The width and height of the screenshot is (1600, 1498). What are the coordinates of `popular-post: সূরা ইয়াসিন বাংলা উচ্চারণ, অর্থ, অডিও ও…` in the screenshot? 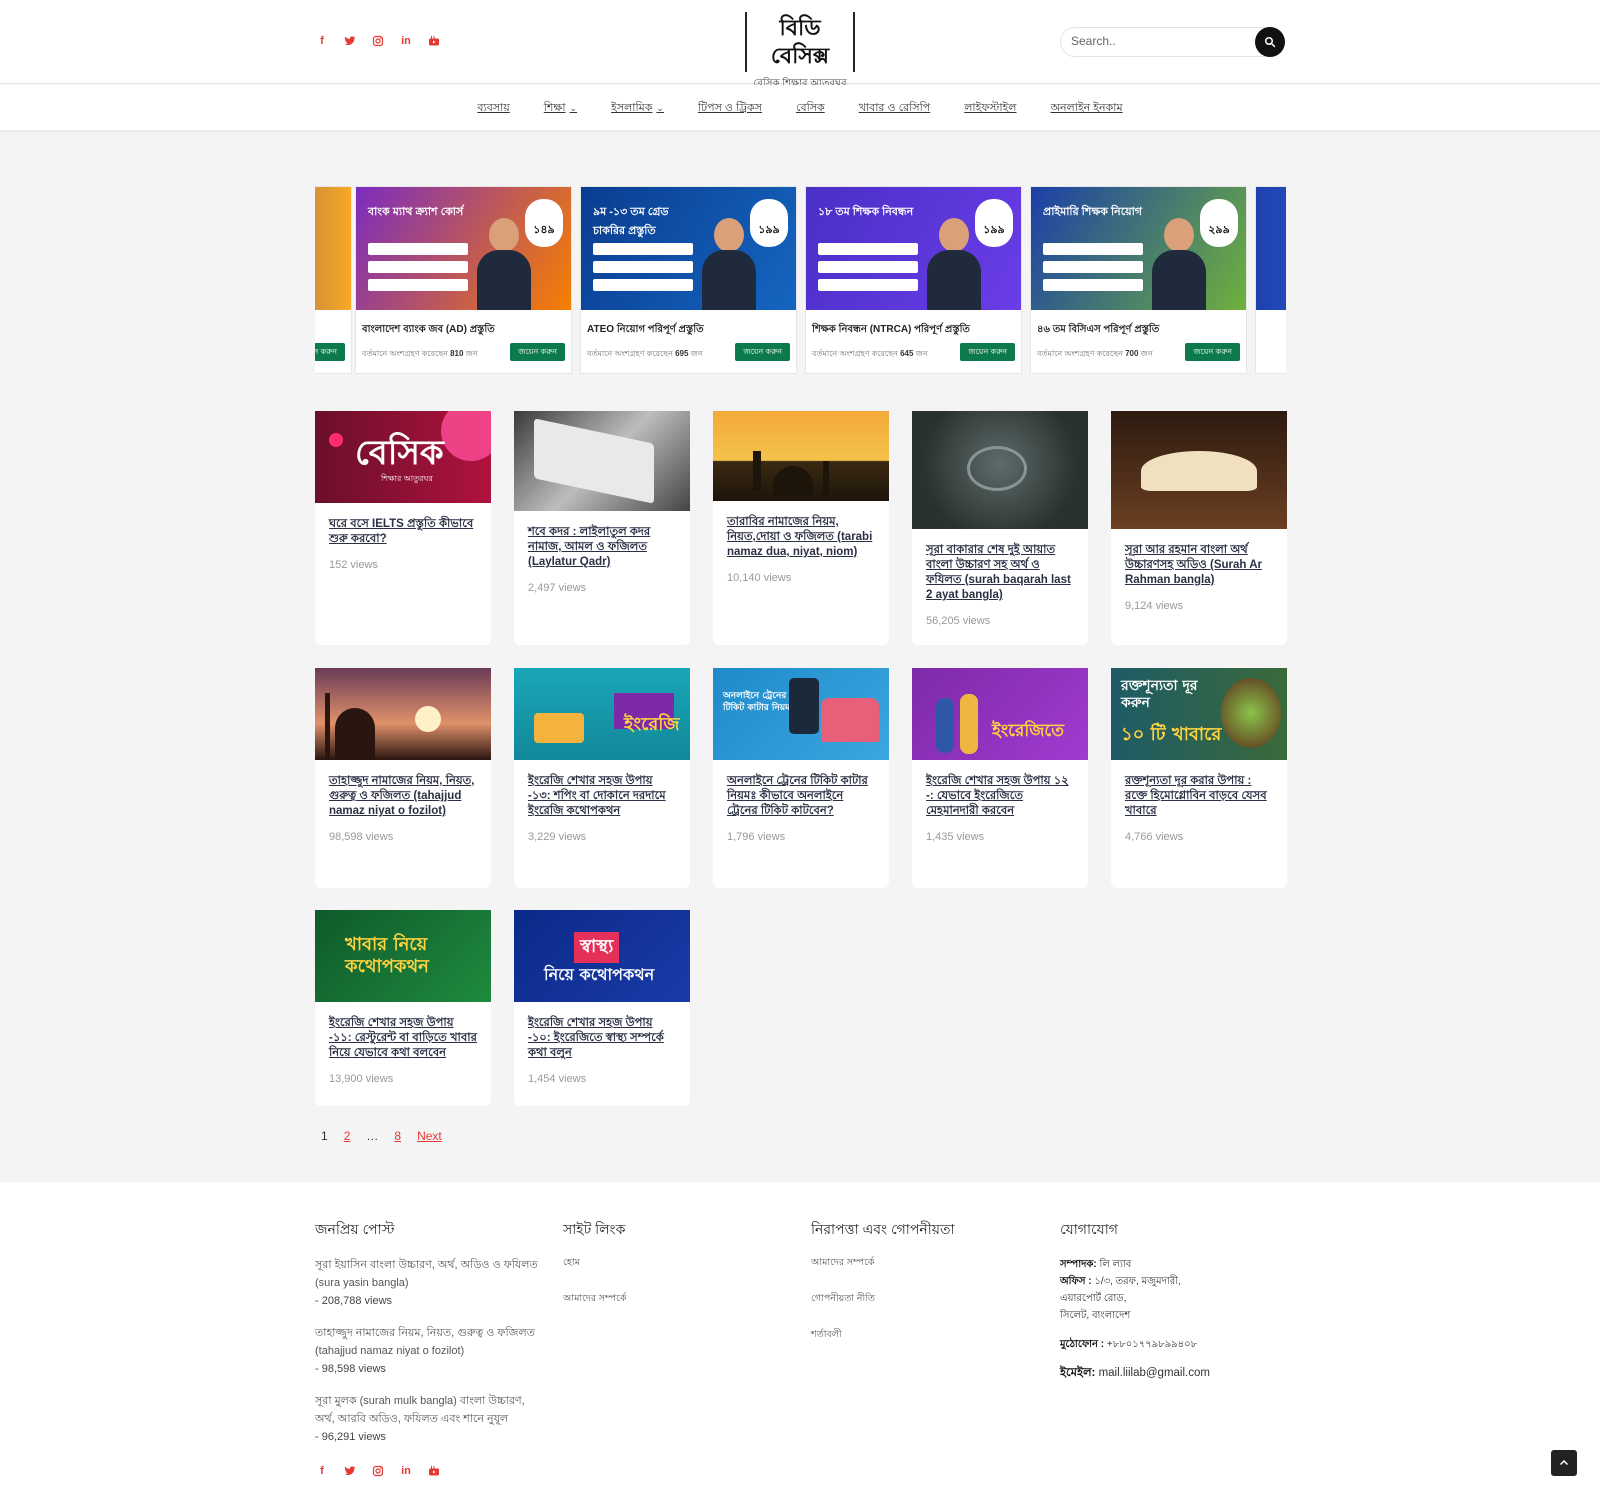 It's located at (427, 1283).